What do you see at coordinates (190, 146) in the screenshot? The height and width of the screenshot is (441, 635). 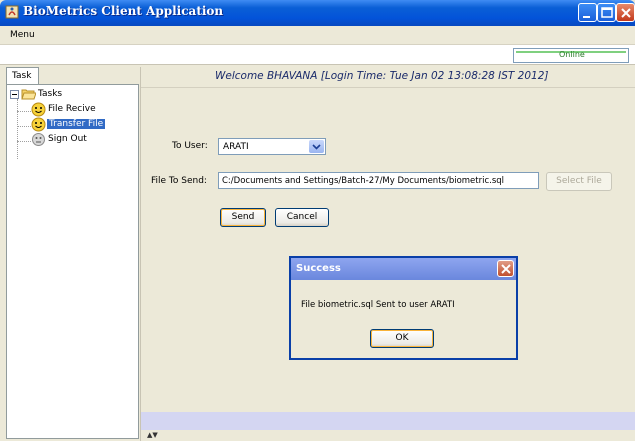 I see `to-user-label: To User:` at bounding box center [190, 146].